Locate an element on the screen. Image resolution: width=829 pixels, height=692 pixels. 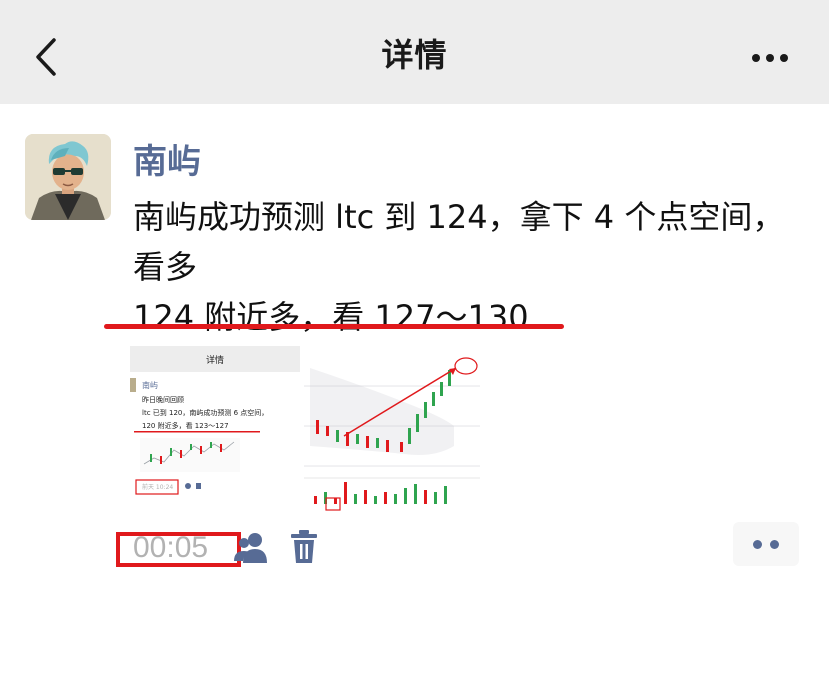
avatar is located at coordinates (68, 177).